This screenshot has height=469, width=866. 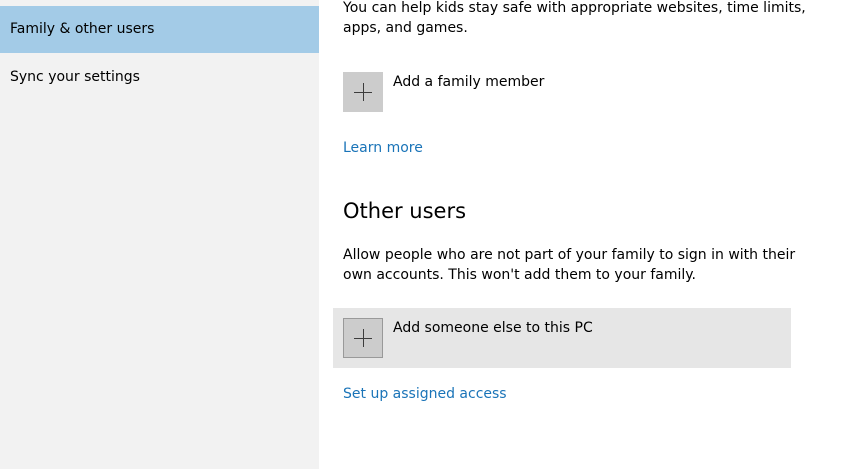 What do you see at coordinates (493, 328) in the screenshot?
I see `add-someone-else-label: Add someone else to this PC` at bounding box center [493, 328].